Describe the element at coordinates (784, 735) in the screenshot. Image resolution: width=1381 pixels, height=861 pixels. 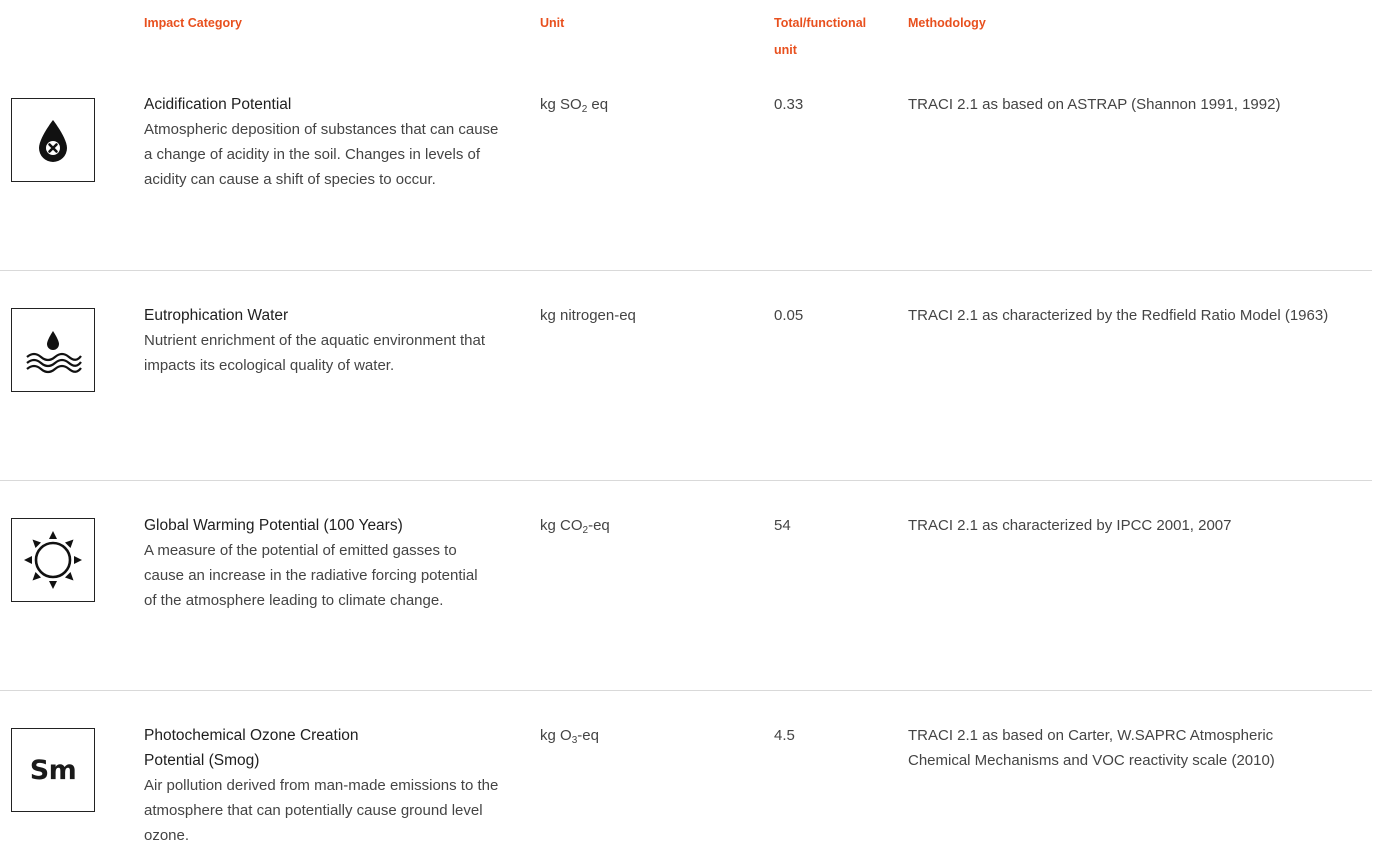
I see `row-smog-total: 4.5` at that location.